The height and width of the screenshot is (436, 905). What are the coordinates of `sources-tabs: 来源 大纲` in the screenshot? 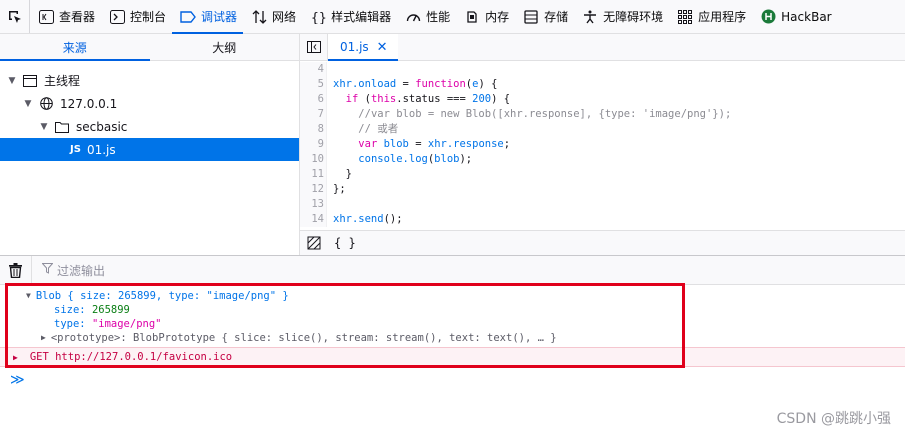 It's located at (149, 47).